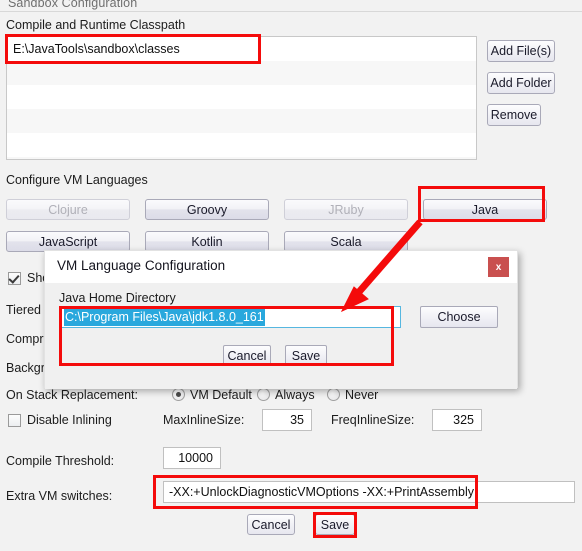  Describe the element at coordinates (521, 51) in the screenshot. I see `add-files-button: Add File(s)` at that location.